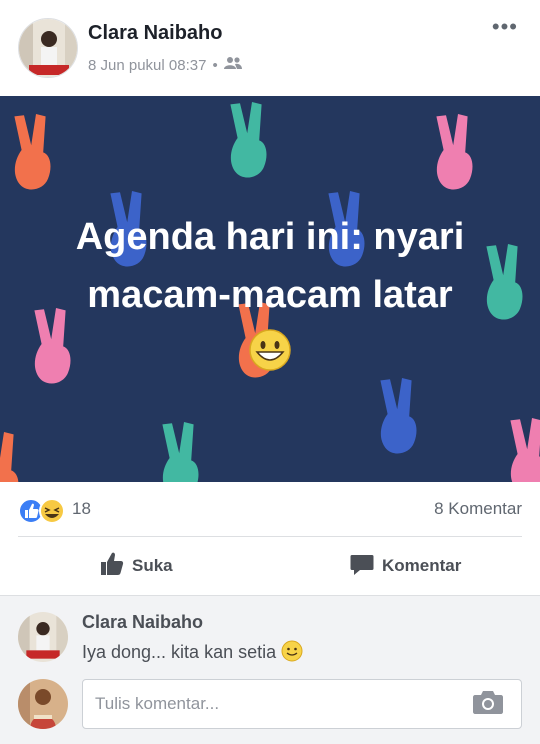 The image size is (540, 744). I want to click on comment-button: Komentar, so click(405, 566).